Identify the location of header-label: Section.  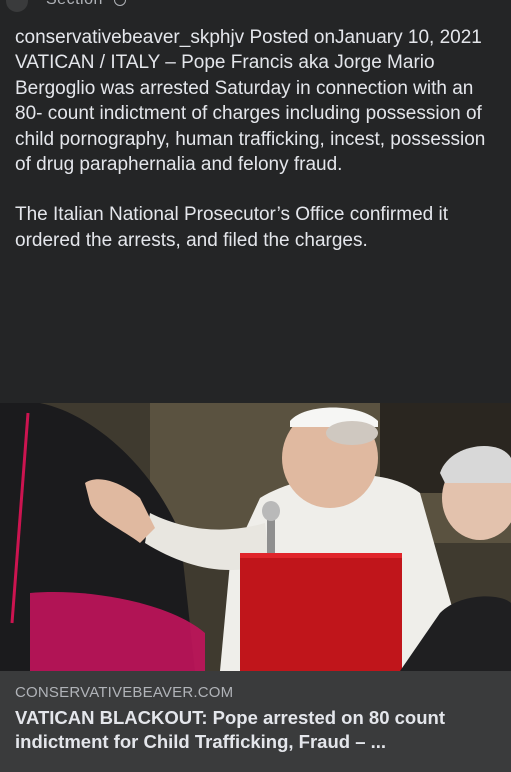
(74, 4).